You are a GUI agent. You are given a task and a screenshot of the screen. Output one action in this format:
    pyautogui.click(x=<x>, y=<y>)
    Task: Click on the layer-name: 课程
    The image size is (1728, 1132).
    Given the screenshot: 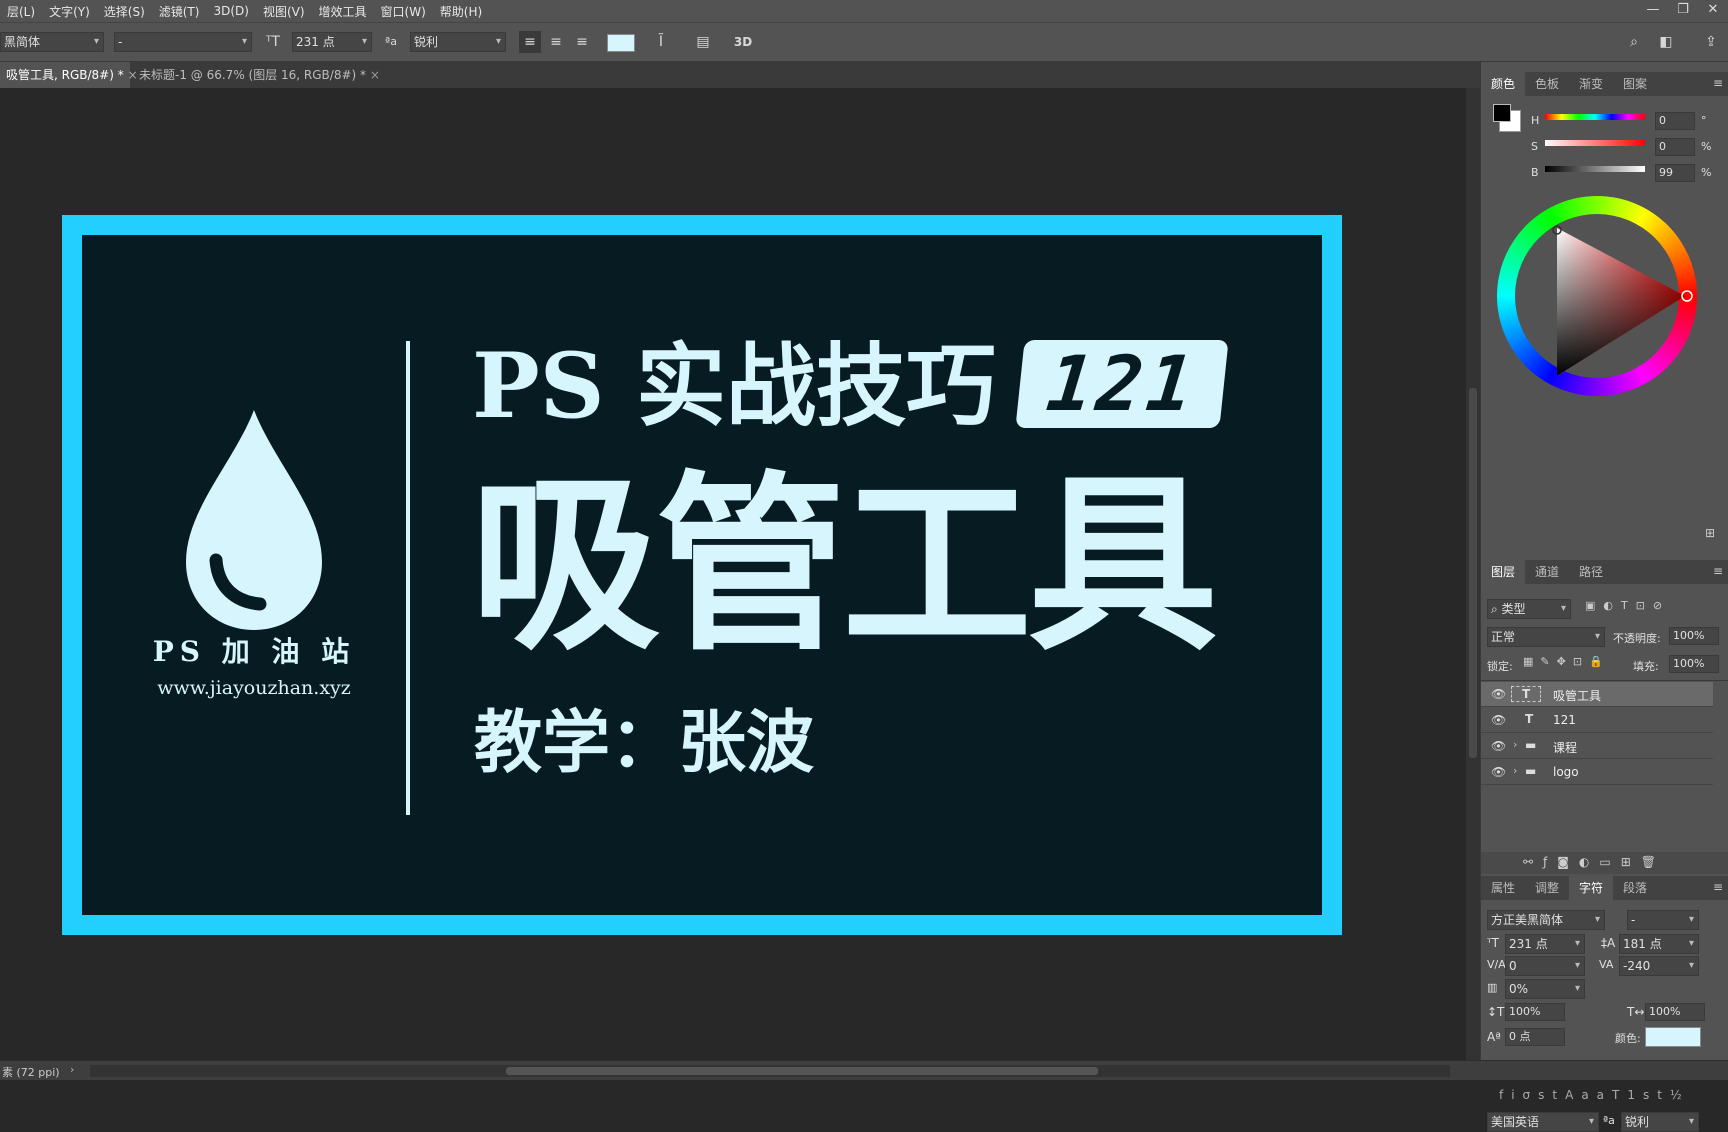 What is the action you would take?
    pyautogui.click(x=1565, y=748)
    